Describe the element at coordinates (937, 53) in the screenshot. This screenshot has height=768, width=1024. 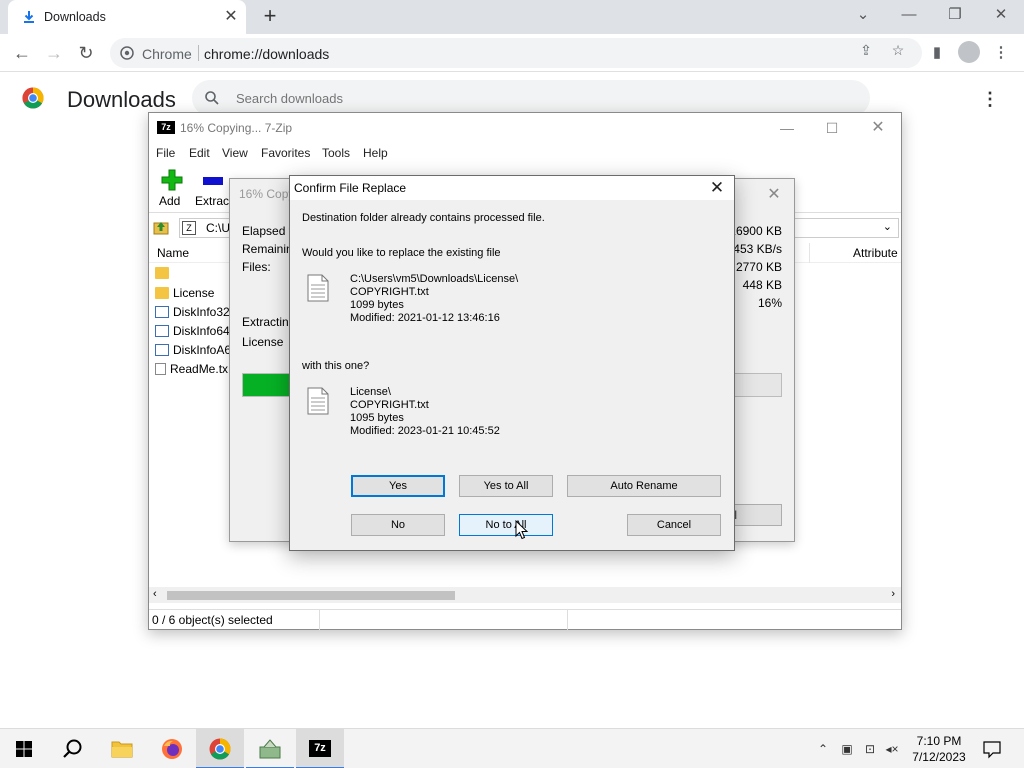
I see `side-panel-icon: ▮` at that location.